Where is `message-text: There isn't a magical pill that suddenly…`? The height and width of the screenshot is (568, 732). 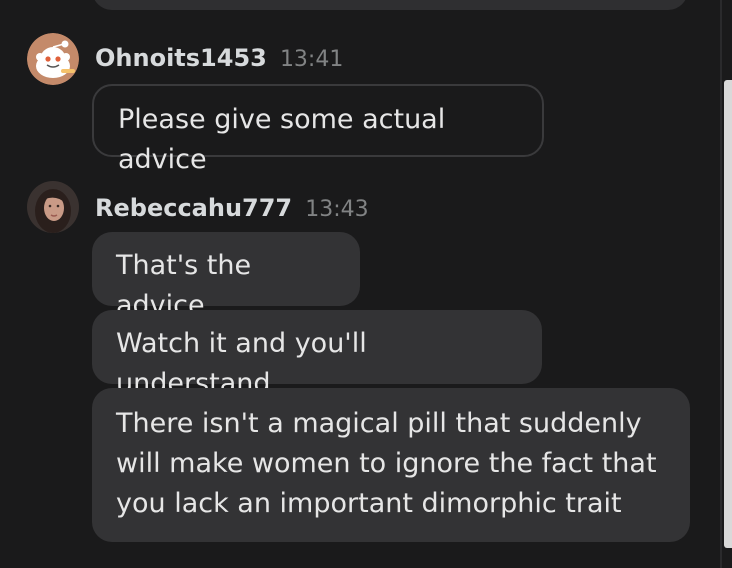 message-text: There isn't a magical pill that suddenly… is located at coordinates (386, 463).